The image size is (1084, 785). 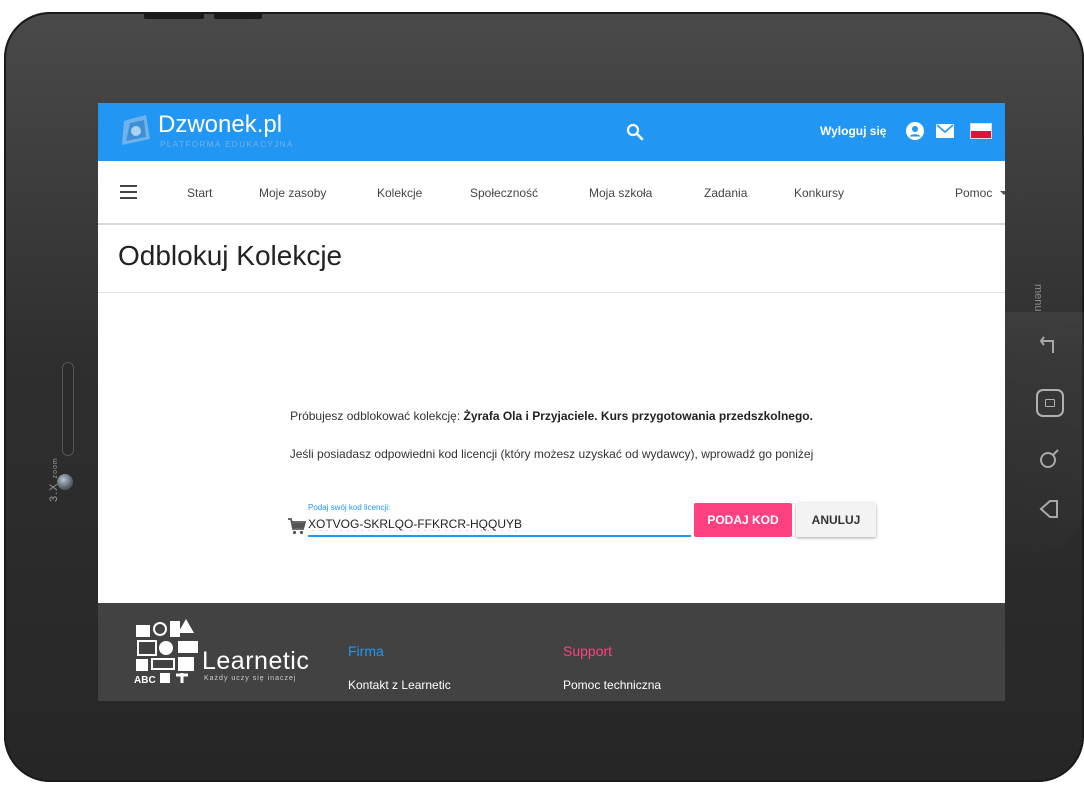 I want to click on license-code-input, so click(x=499, y=525).